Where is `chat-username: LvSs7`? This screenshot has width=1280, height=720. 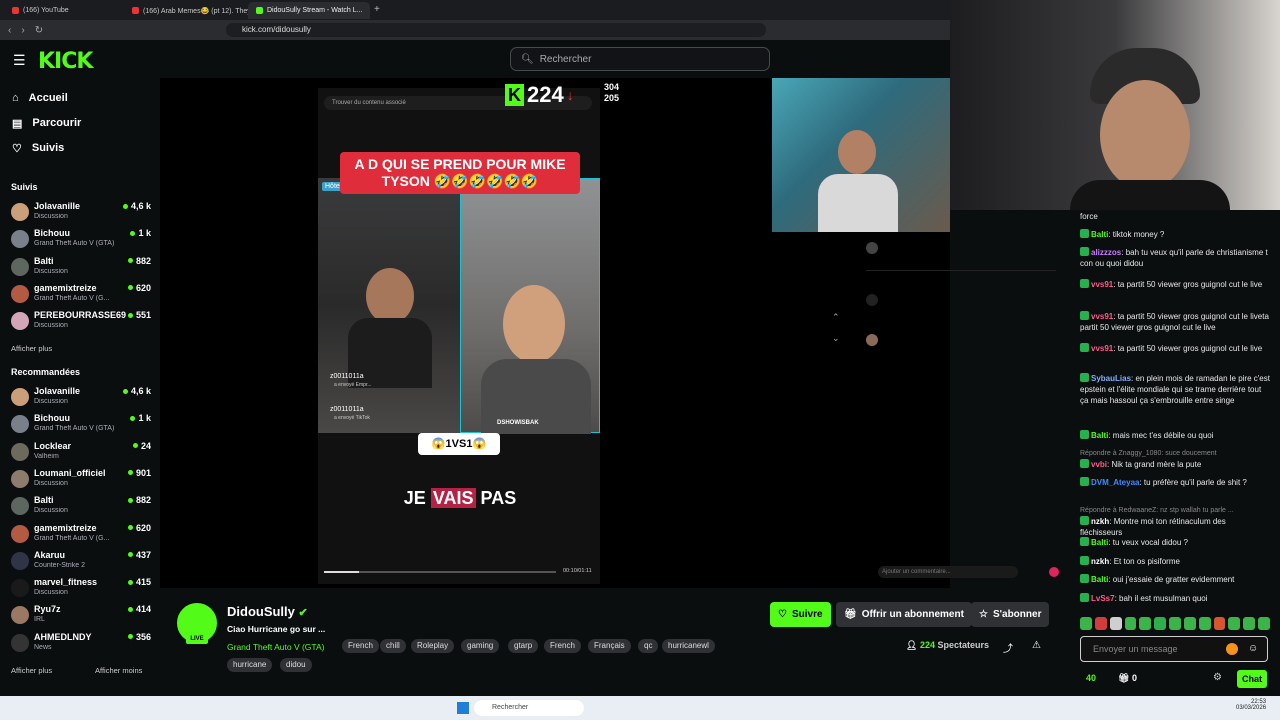 chat-username: LvSs7 is located at coordinates (1103, 598).